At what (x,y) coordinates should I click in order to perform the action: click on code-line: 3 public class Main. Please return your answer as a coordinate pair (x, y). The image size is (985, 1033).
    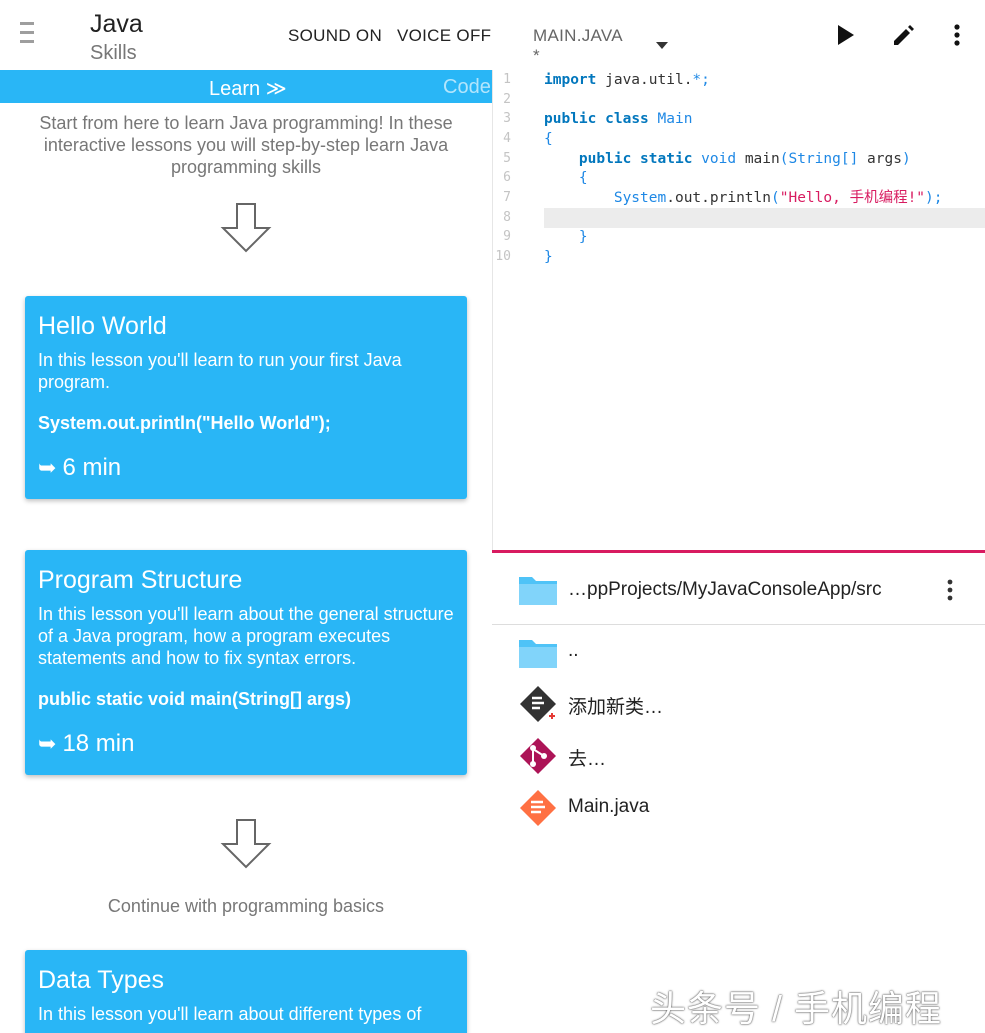
    Looking at the image, I should click on (739, 119).